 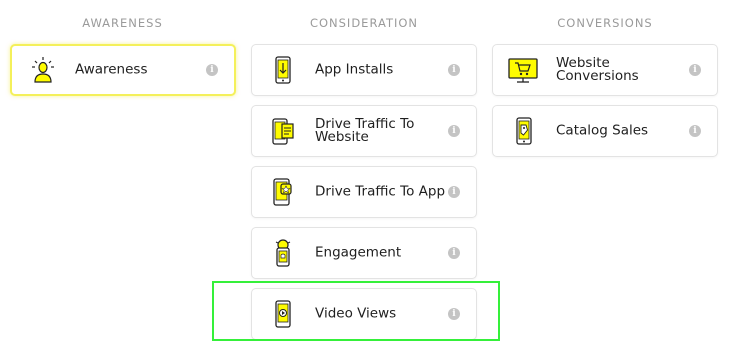 I want to click on drive-traffic-website-label: Drive Traffic To Website, so click(x=364, y=131).